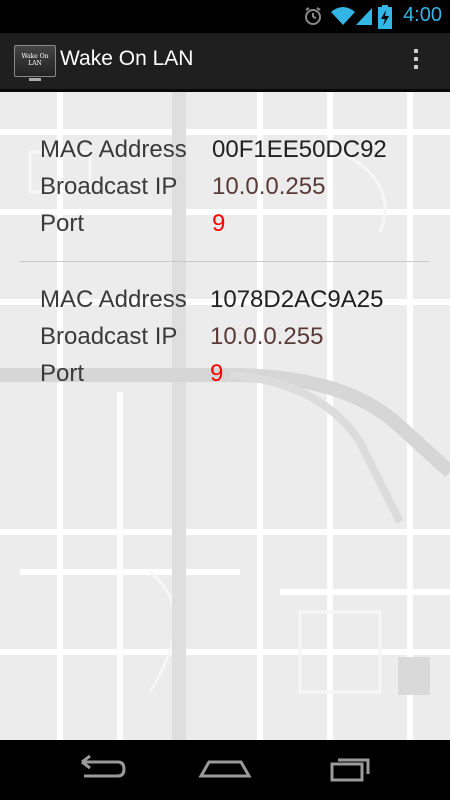 This screenshot has height=800, width=450. What do you see at coordinates (225, 16) in the screenshot?
I see `status-bar: 4:00` at bounding box center [225, 16].